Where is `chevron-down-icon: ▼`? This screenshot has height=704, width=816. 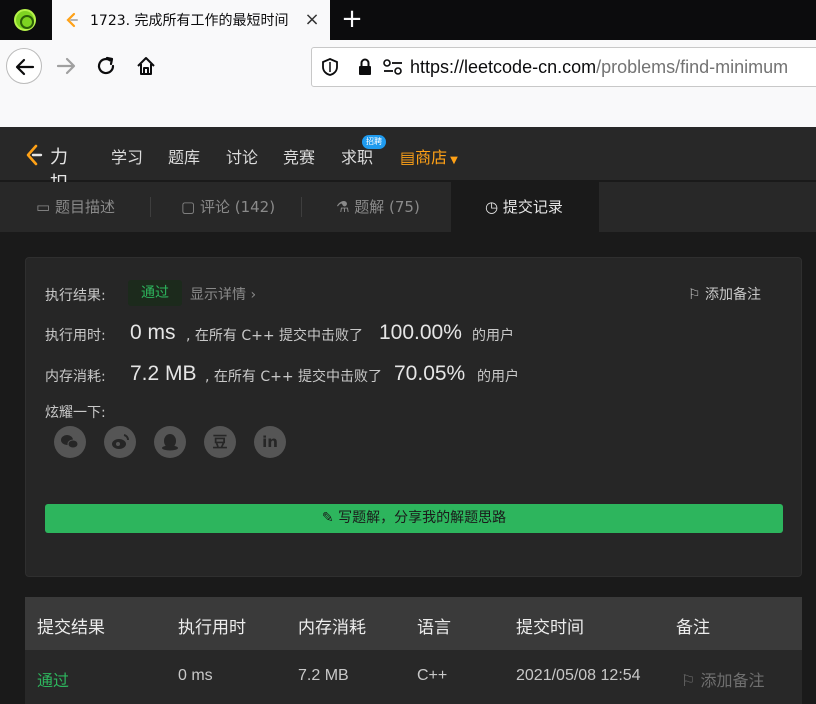
chevron-down-icon: ▼ is located at coordinates (454, 160).